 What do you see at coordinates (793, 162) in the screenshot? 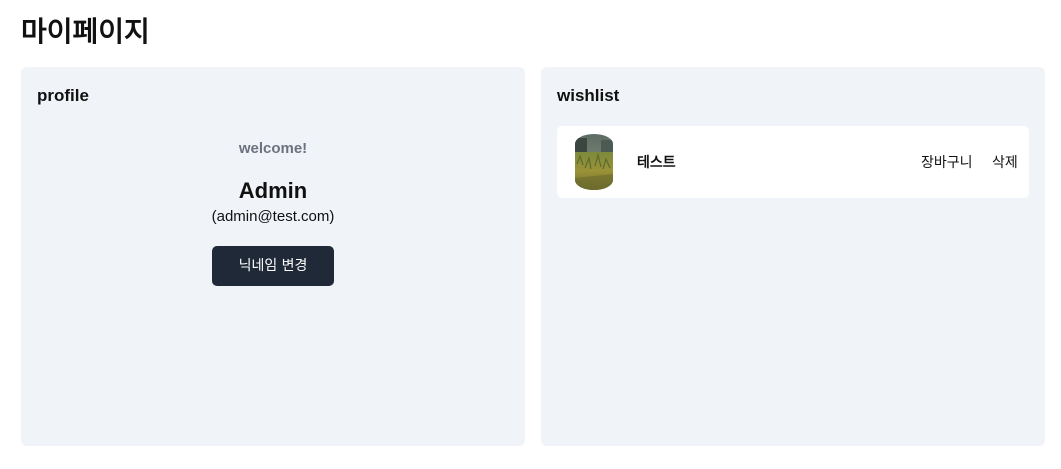
I see `wishlist-item: 테스트 장바구니 삭제` at bounding box center [793, 162].